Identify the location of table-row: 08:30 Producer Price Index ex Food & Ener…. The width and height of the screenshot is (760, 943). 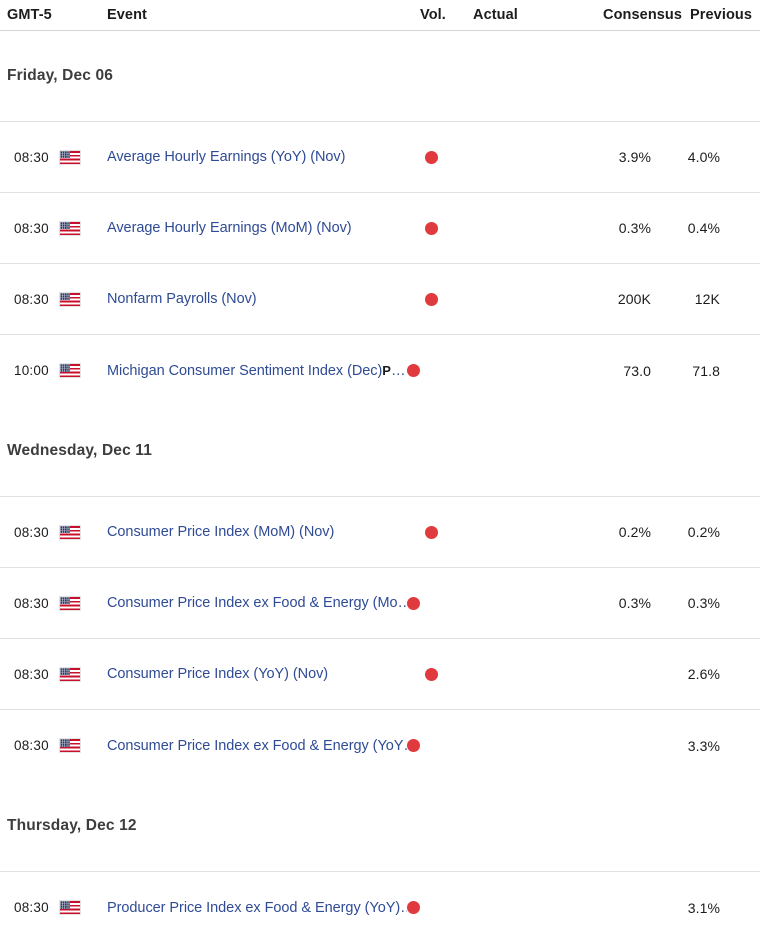
(380, 907).